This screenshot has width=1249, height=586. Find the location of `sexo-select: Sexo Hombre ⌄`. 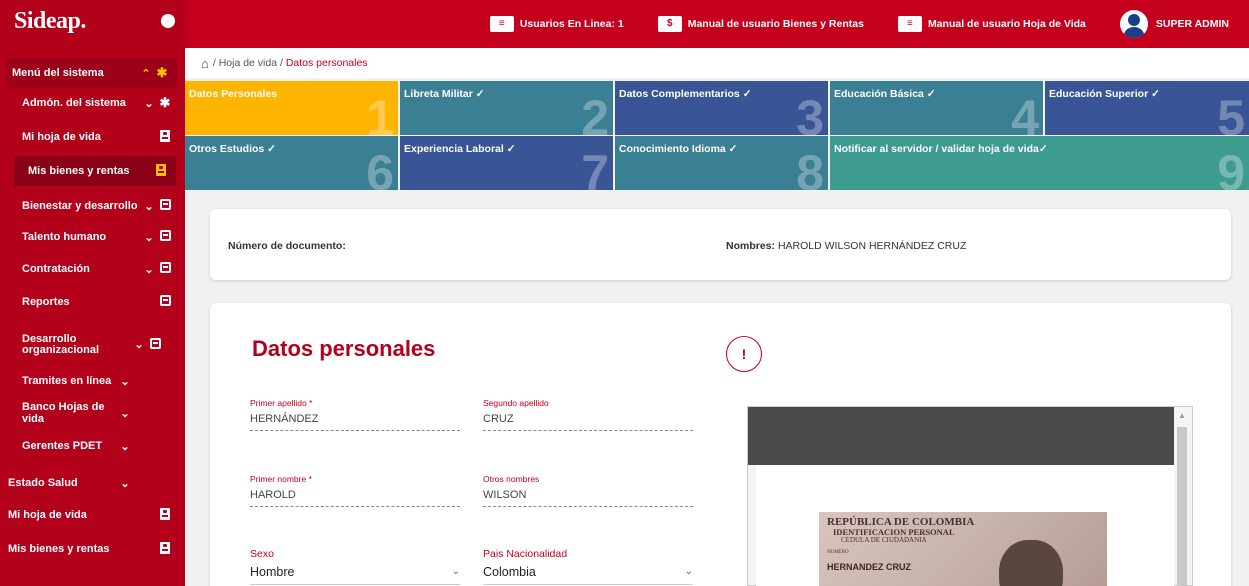

sexo-select: Sexo Hombre ⌄ is located at coordinates (355, 566).